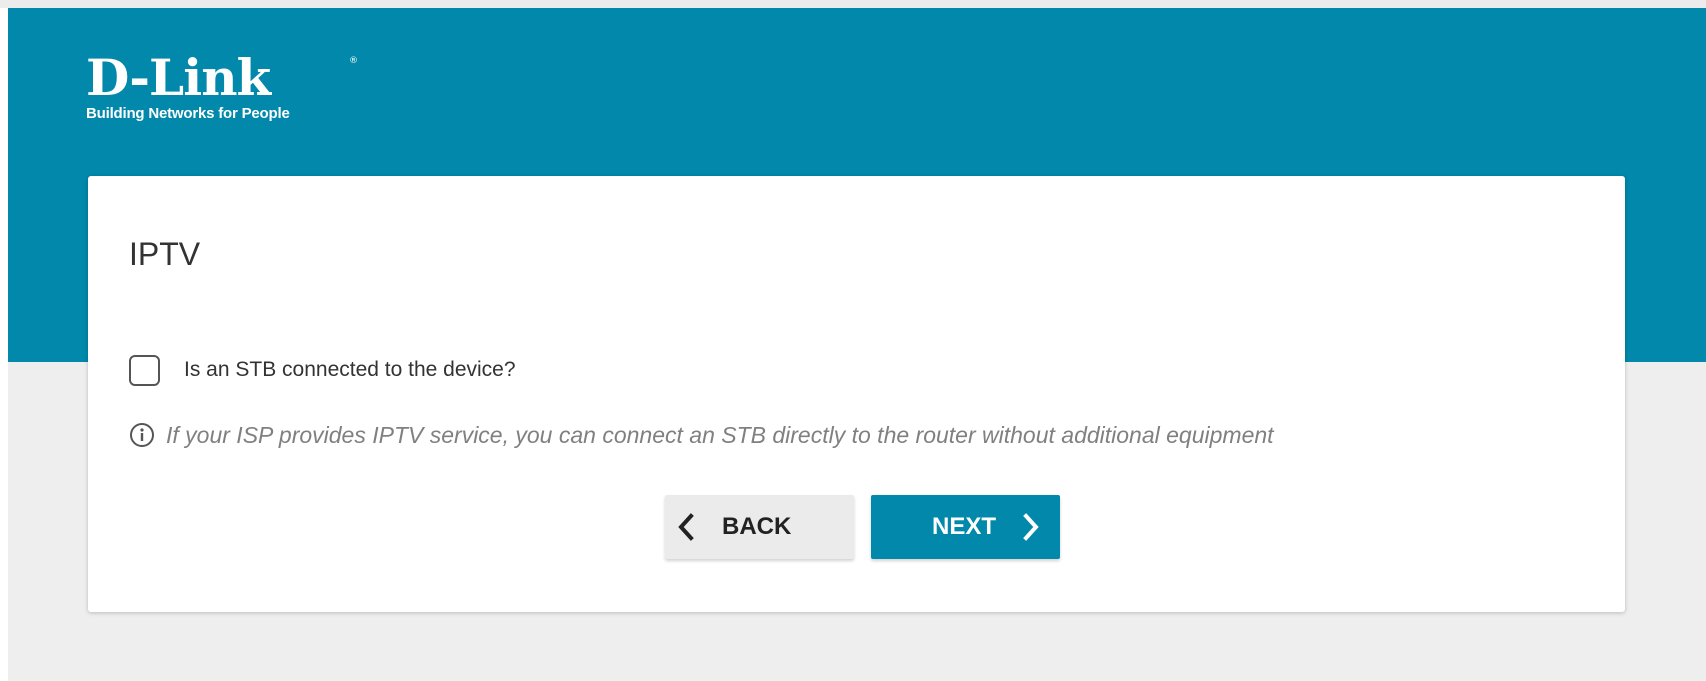  I want to click on next-button: NEXT, so click(965, 527).